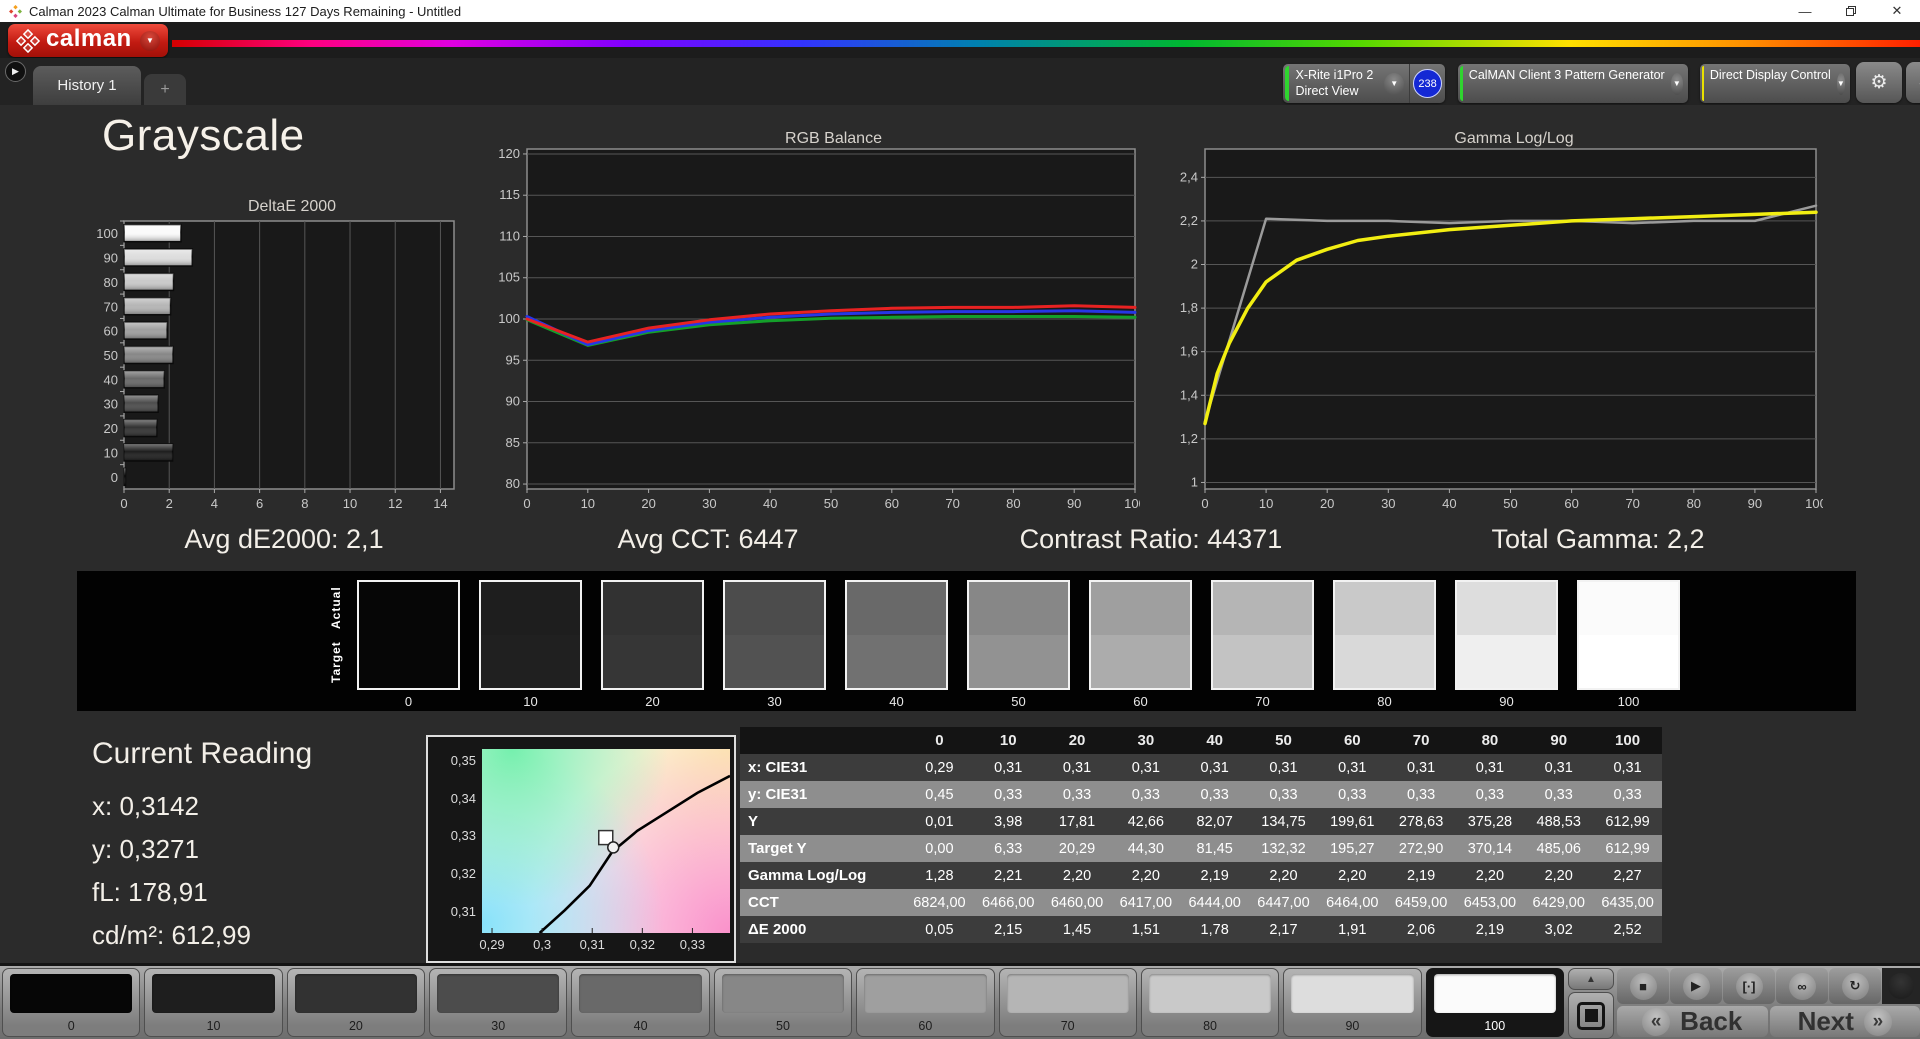  I want to click on cie-chromaticity-chart: 0,35 0,34 0,33 0,32 0,31 0,29 0,3 0,31 0,32 0,33, so click(581, 849).